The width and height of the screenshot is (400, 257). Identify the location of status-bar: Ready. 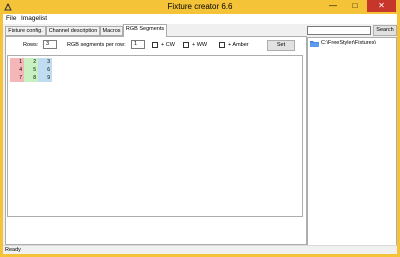
(200, 249).